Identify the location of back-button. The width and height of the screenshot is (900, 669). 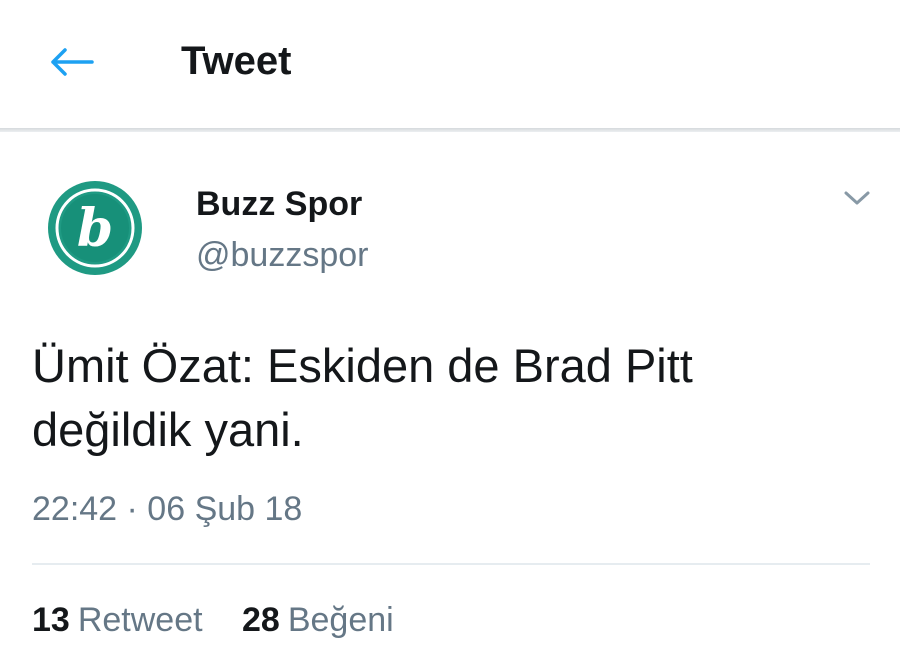
(71, 62).